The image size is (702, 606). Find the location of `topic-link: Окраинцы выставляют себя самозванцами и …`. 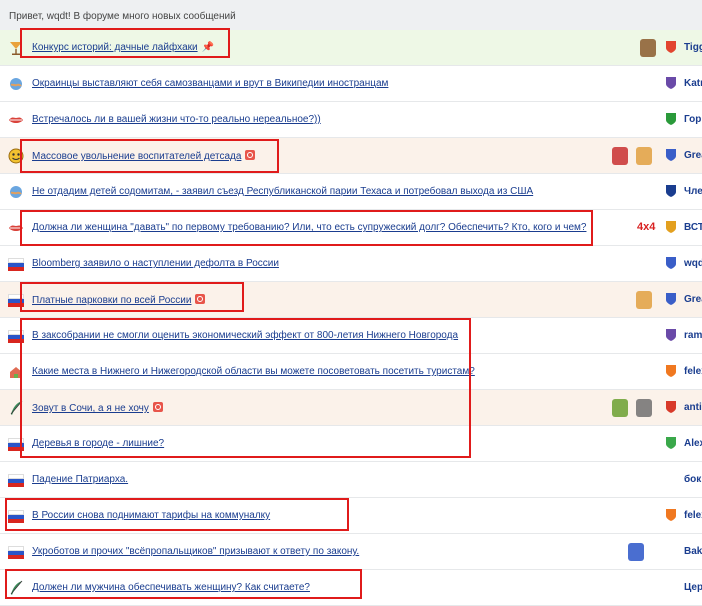

topic-link: Окраинцы выставляют себя самозванцами и … is located at coordinates (210, 83).